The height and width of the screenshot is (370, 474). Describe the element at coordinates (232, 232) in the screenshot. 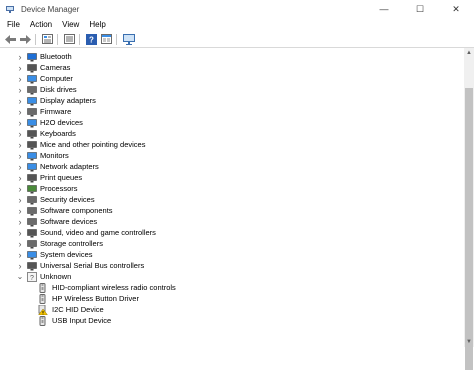

I see `tree-category: › Sound, video and game controllers` at that location.